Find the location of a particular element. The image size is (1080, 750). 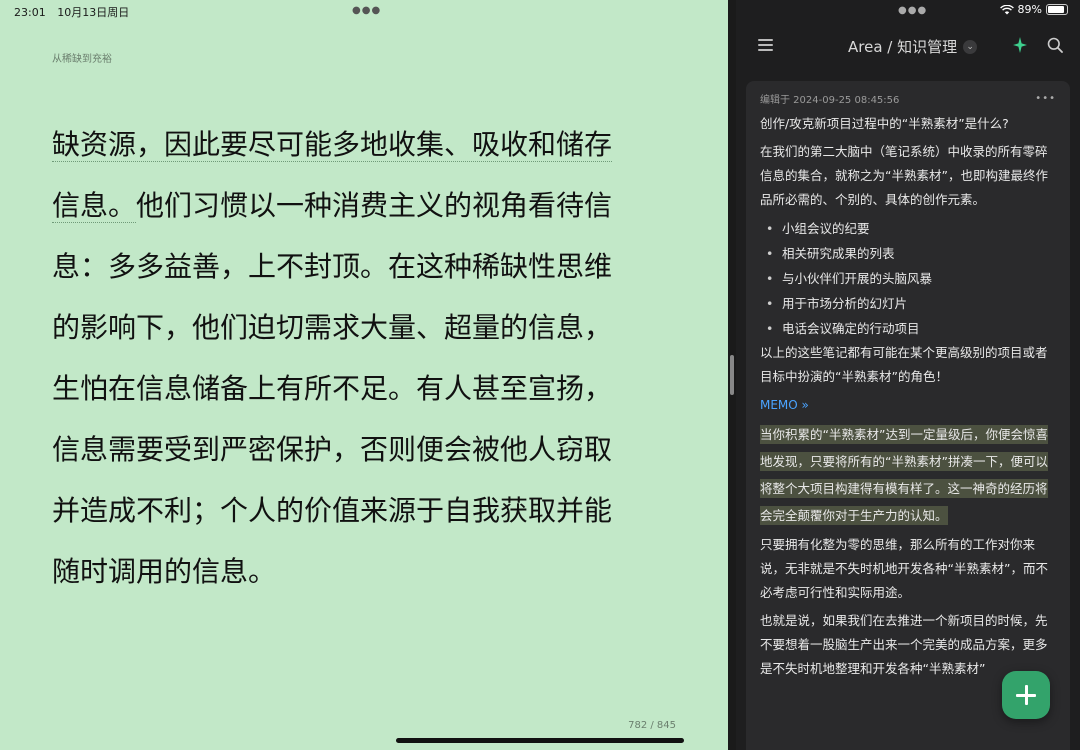

card-question: 创作/攻克新项目过程中的“半熟素材”是什么? is located at coordinates (884, 123).